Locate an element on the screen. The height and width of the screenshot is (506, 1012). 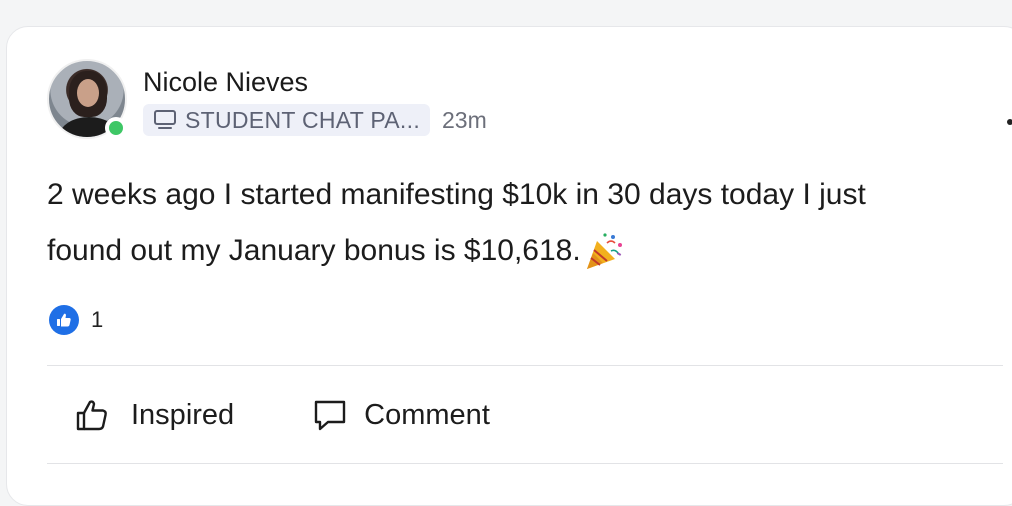
divider-top is located at coordinates (525, 365).